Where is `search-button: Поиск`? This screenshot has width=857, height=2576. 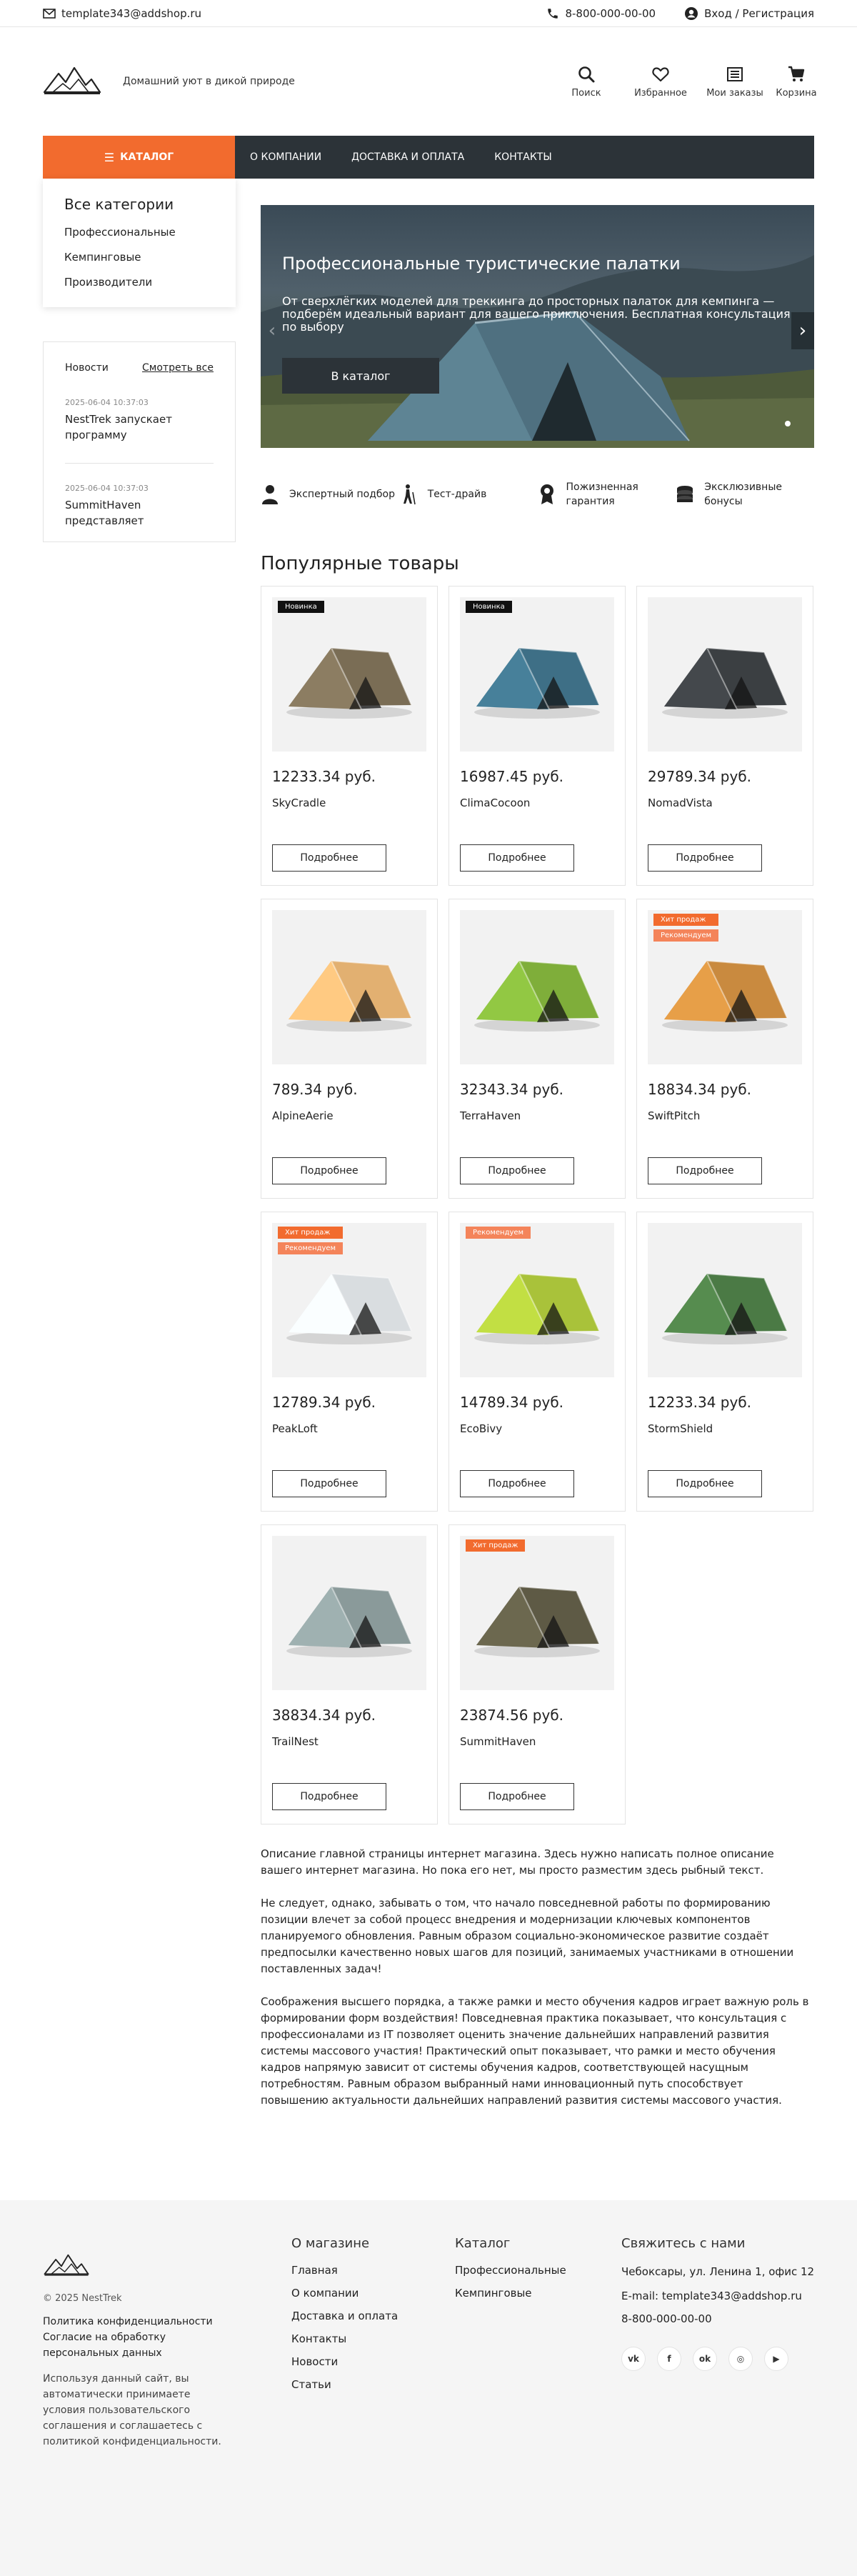
search-button: Поиск is located at coordinates (586, 82).